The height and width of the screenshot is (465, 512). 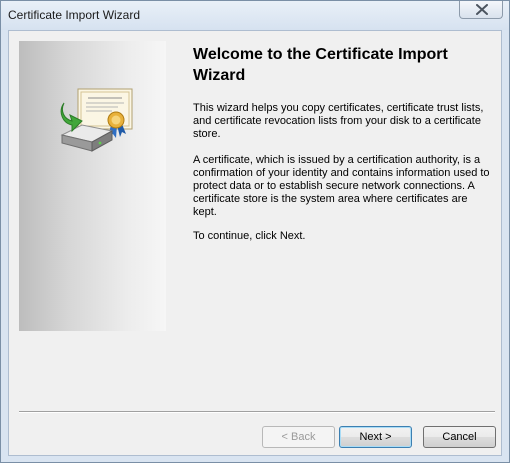 I want to click on back-button: < Back, so click(x=298, y=437).